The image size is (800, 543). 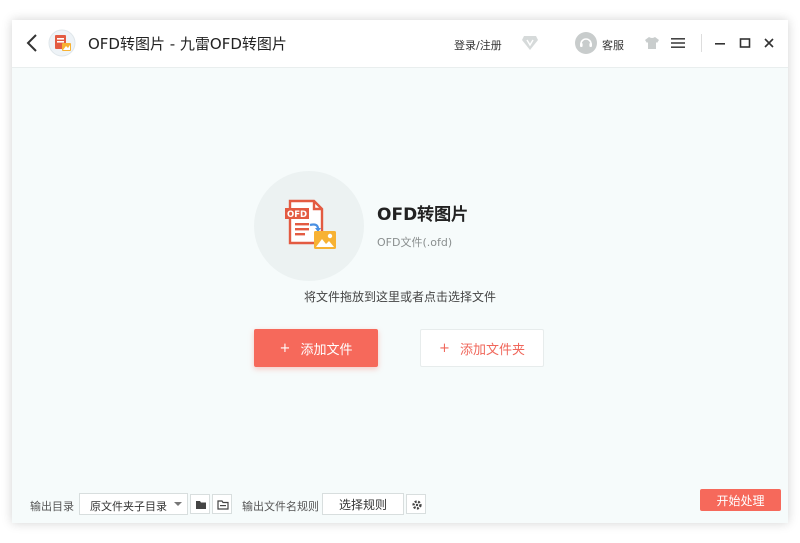 I want to click on gear-icon, so click(x=417, y=505).